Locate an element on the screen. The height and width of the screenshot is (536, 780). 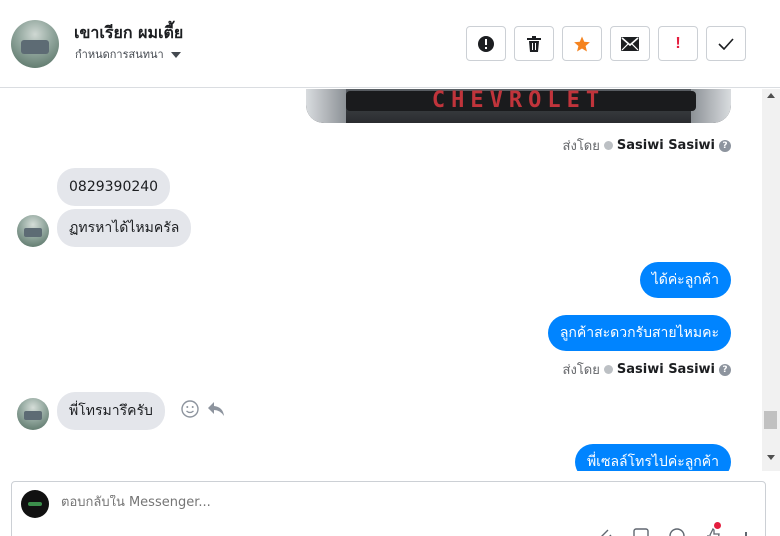
notification-dot is located at coordinates (717, 525).